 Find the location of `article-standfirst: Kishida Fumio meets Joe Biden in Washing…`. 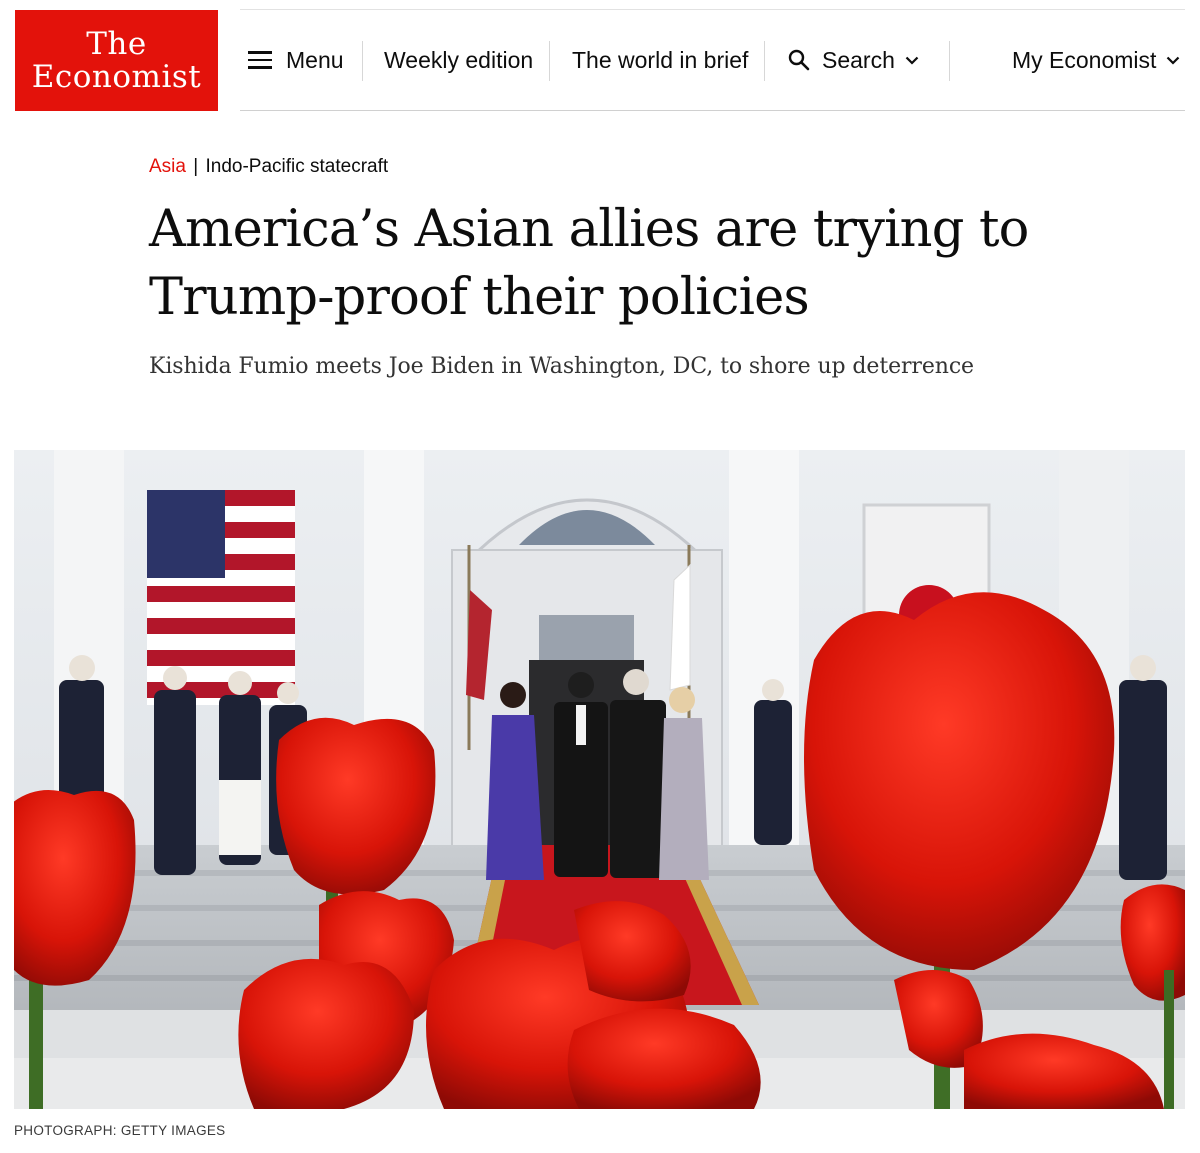

article-standfirst: Kishida Fumio meets Joe Biden in Washing… is located at coordinates (561, 366).